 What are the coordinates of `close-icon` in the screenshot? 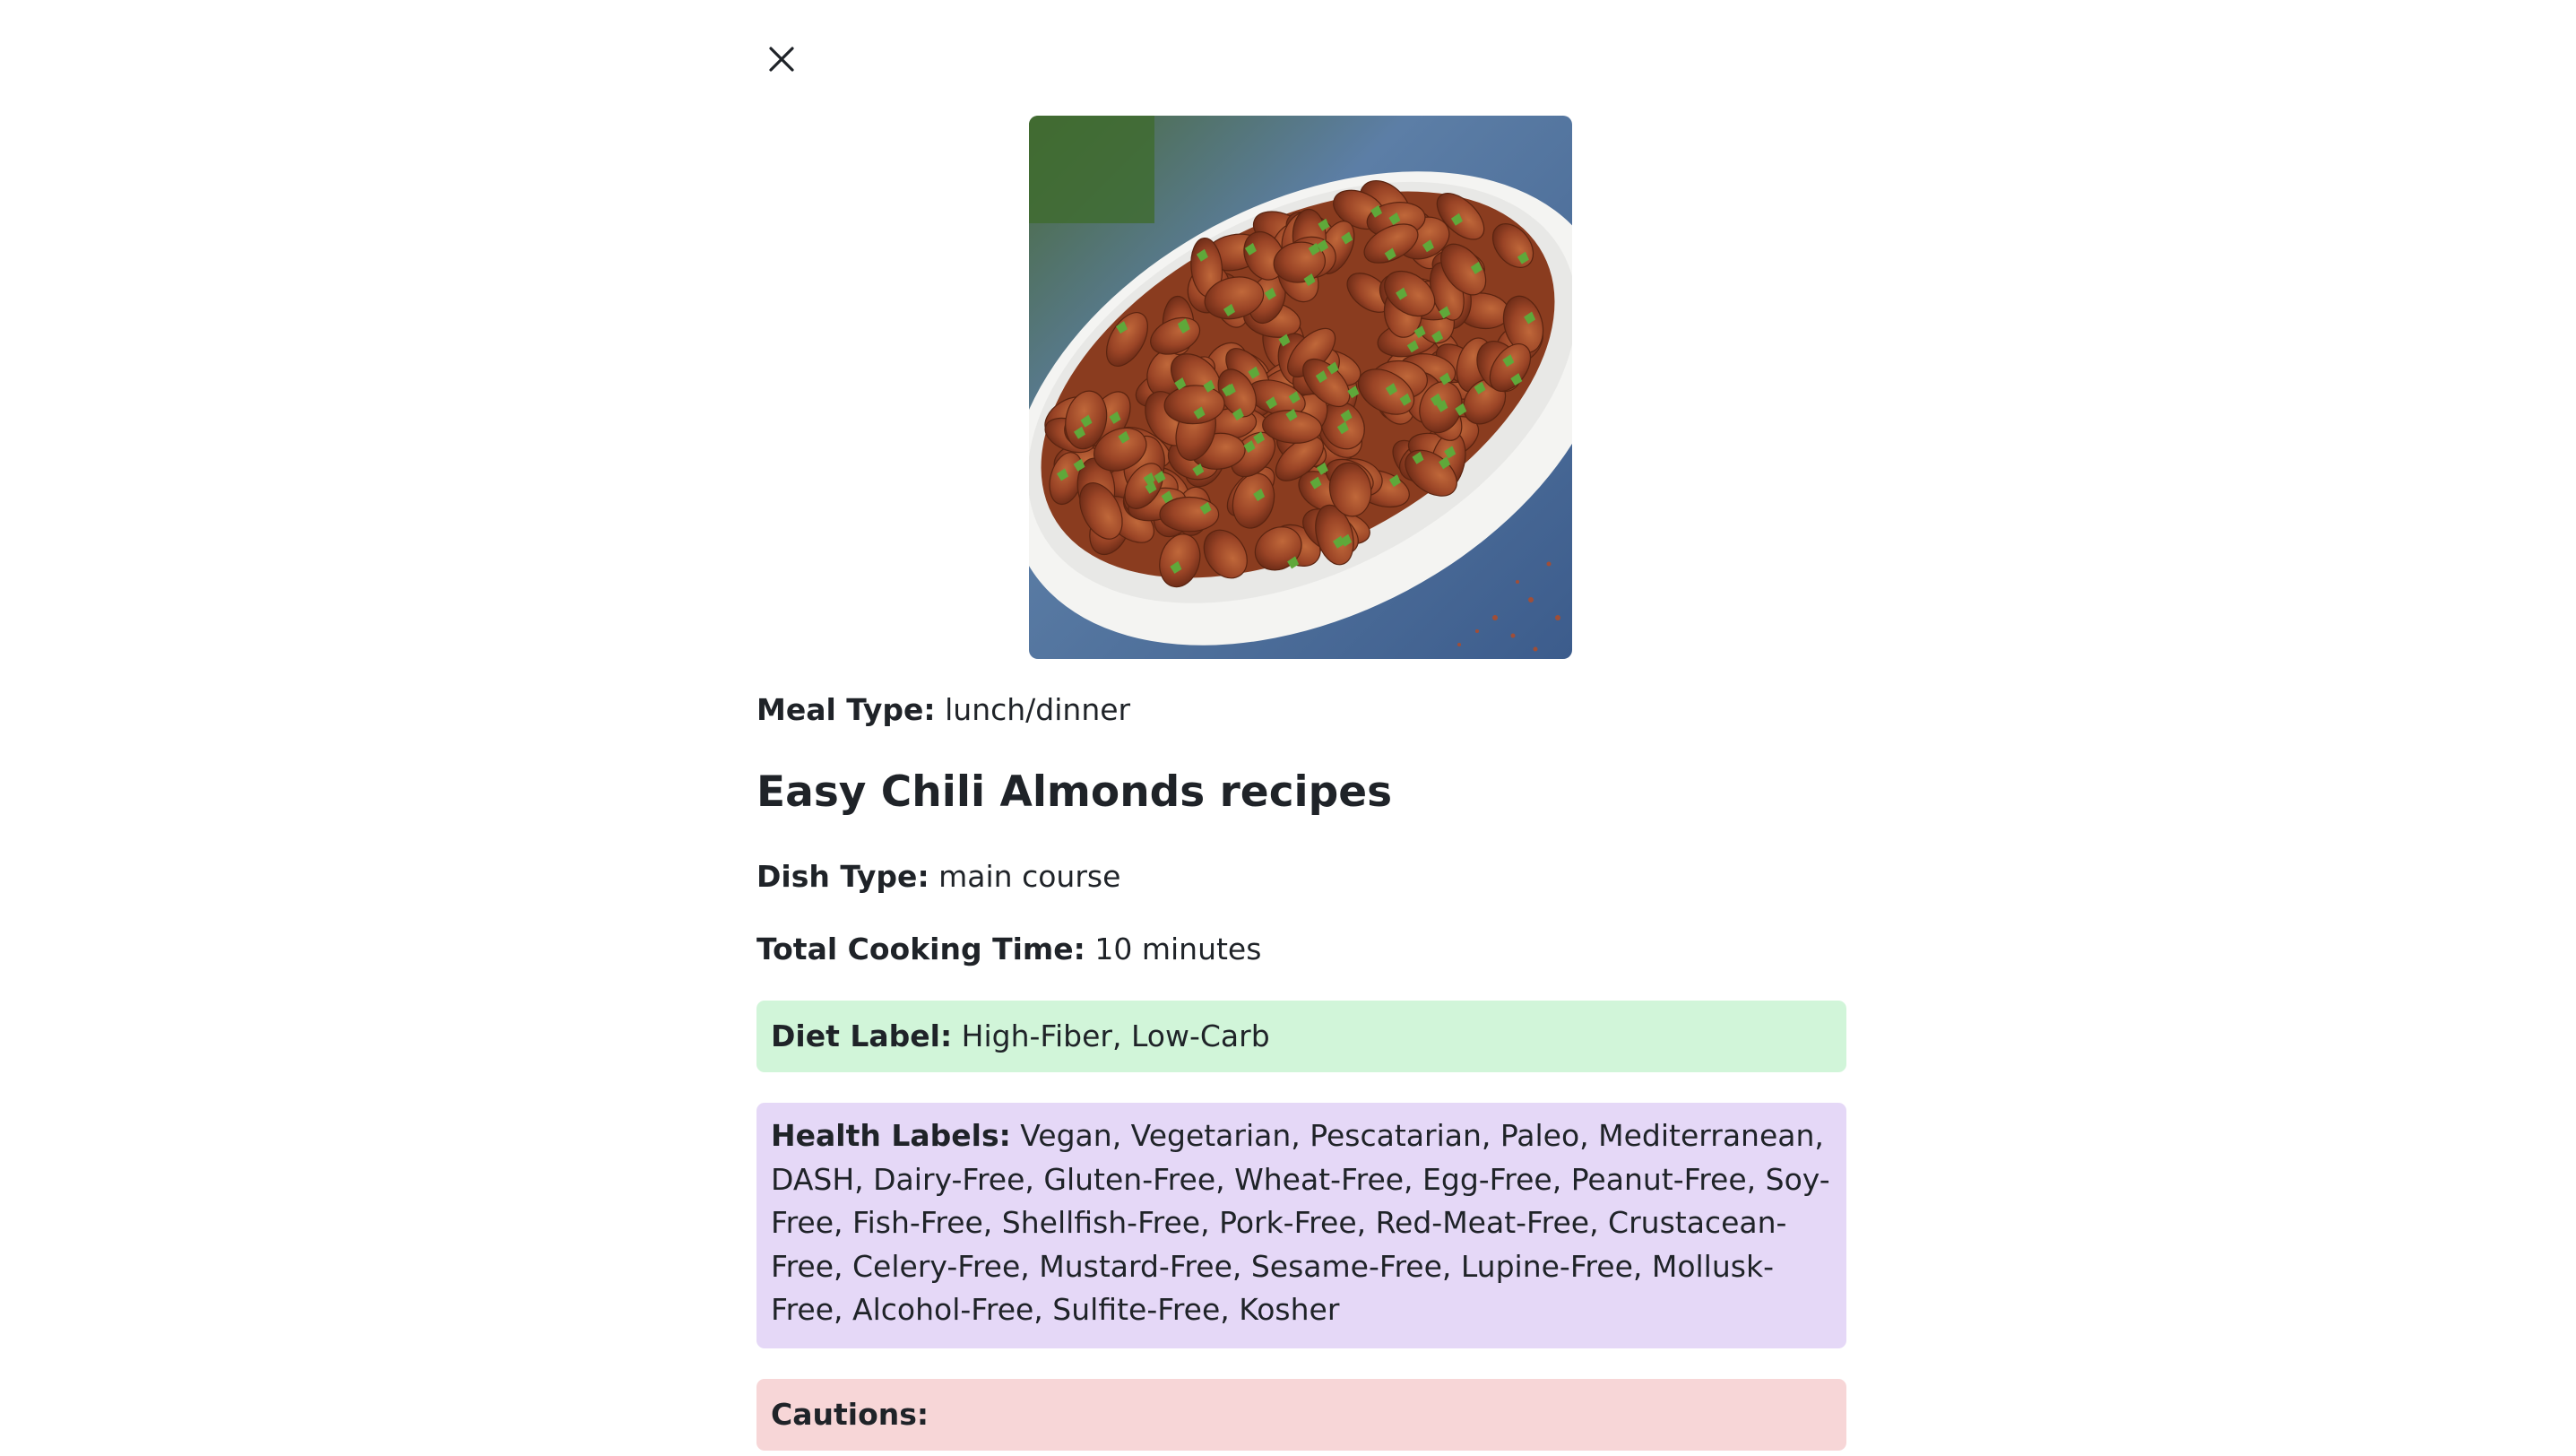 It's located at (781, 59).